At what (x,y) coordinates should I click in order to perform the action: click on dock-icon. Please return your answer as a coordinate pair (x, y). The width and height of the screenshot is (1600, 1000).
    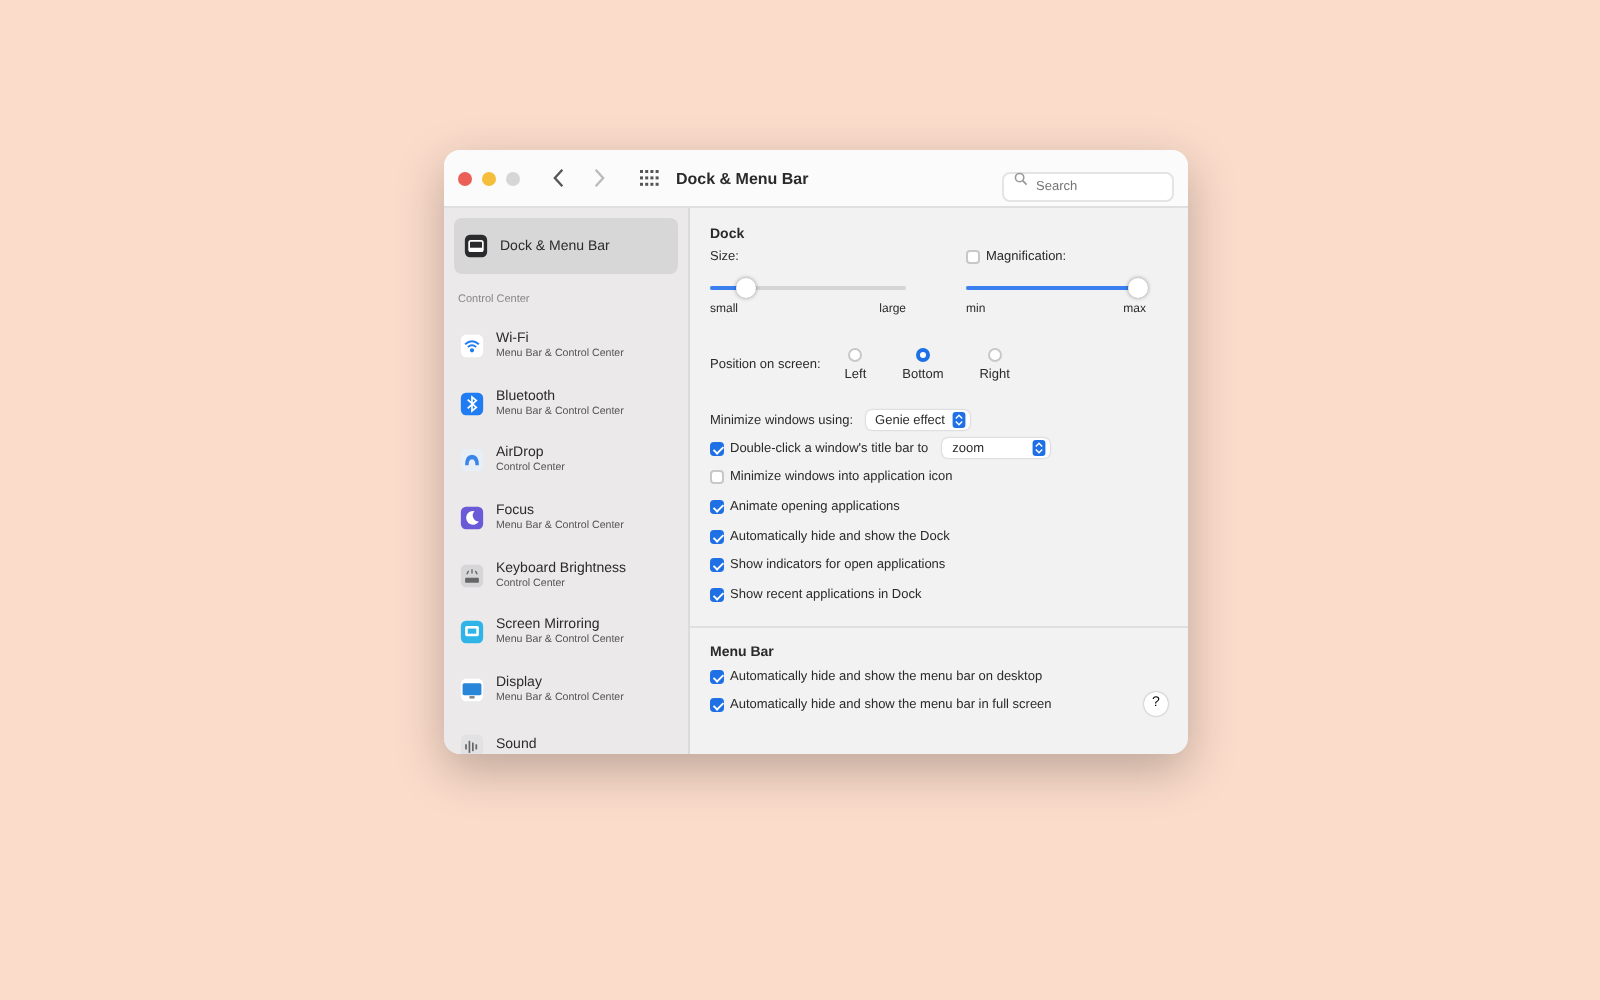
    Looking at the image, I should click on (476, 246).